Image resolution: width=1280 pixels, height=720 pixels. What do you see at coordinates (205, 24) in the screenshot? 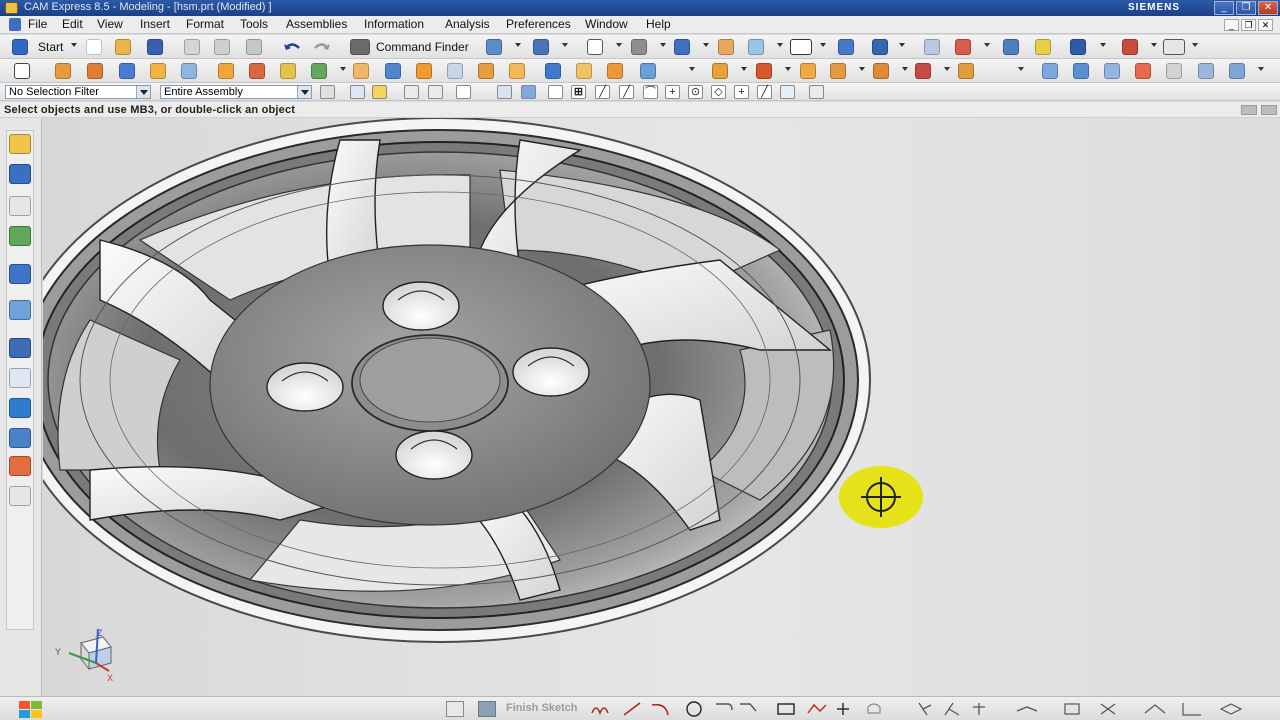
I see `menu-format: Format` at bounding box center [205, 24].